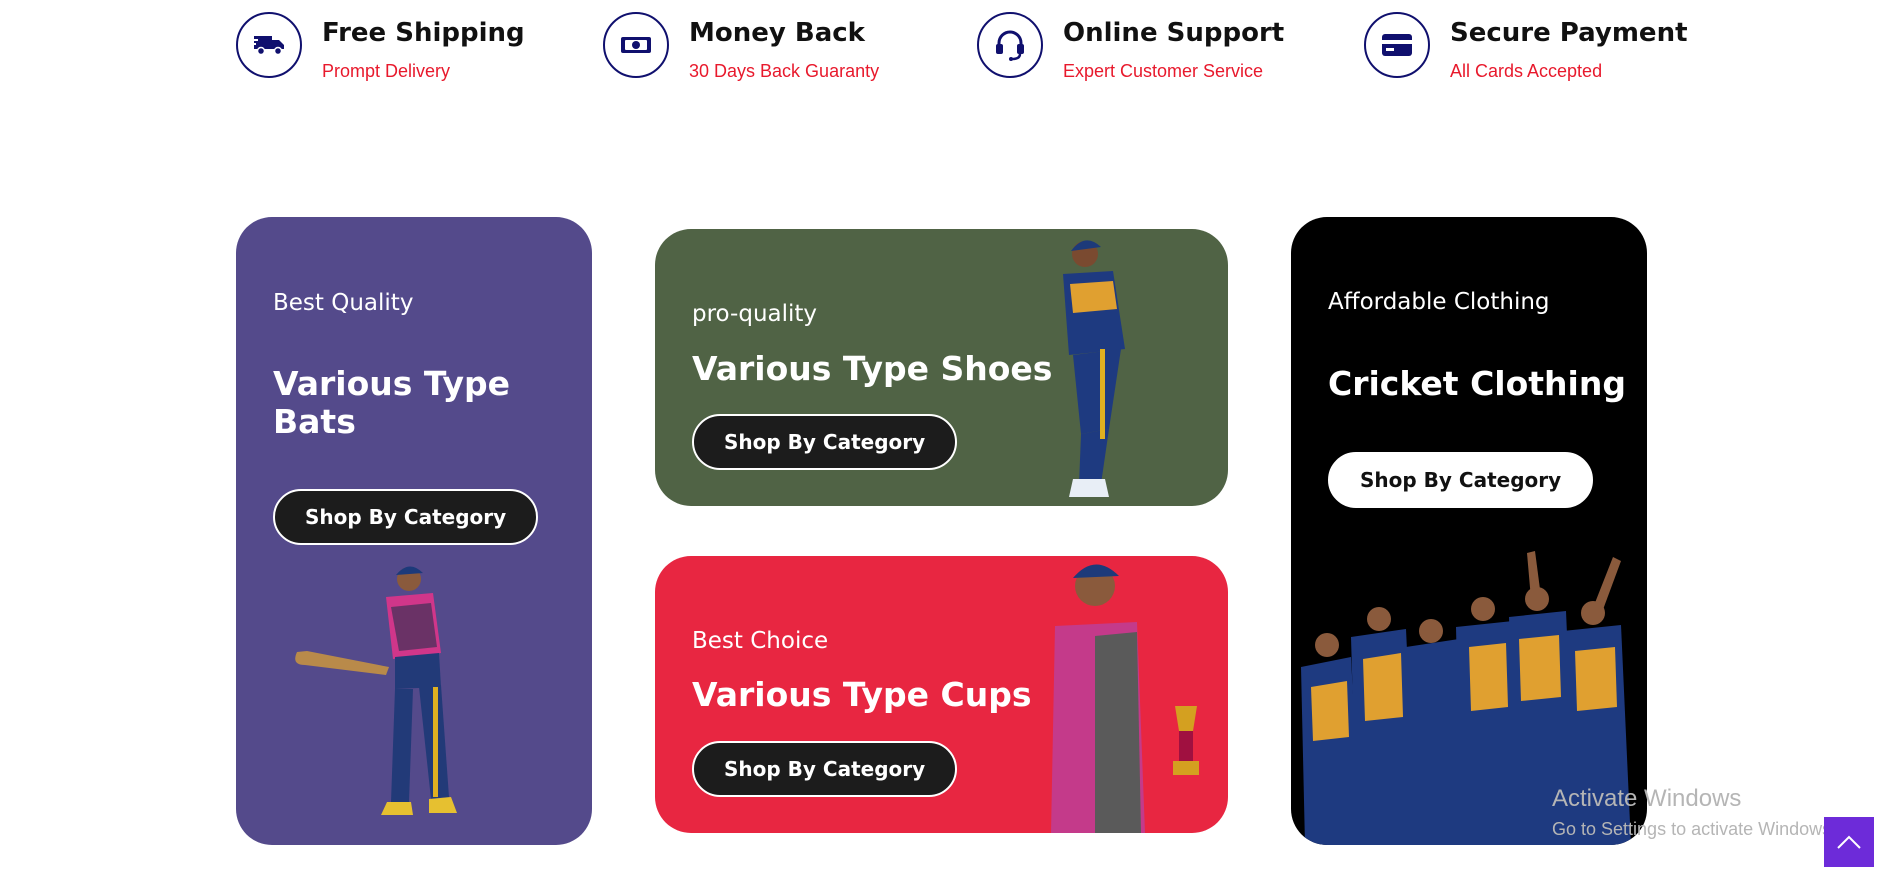 Image resolution: width=1899 pixels, height=885 pixels. What do you see at coordinates (1174, 33) in the screenshot?
I see `feature-title: Online Support` at bounding box center [1174, 33].